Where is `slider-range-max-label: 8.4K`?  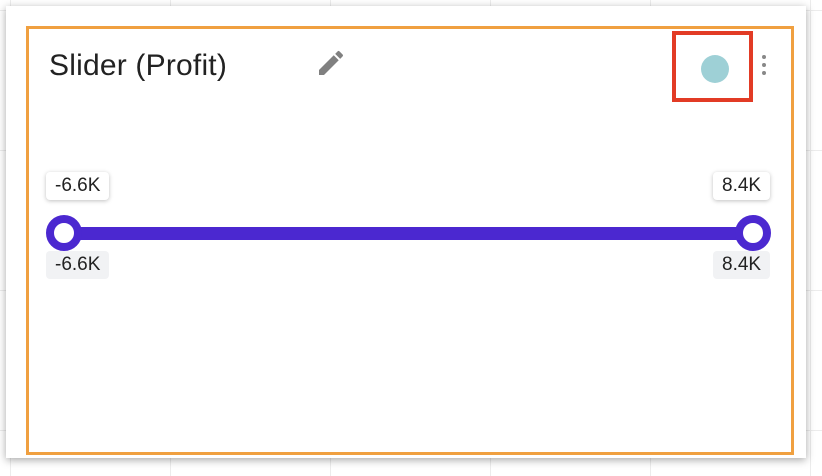
slider-range-max-label: 8.4K is located at coordinates (742, 265).